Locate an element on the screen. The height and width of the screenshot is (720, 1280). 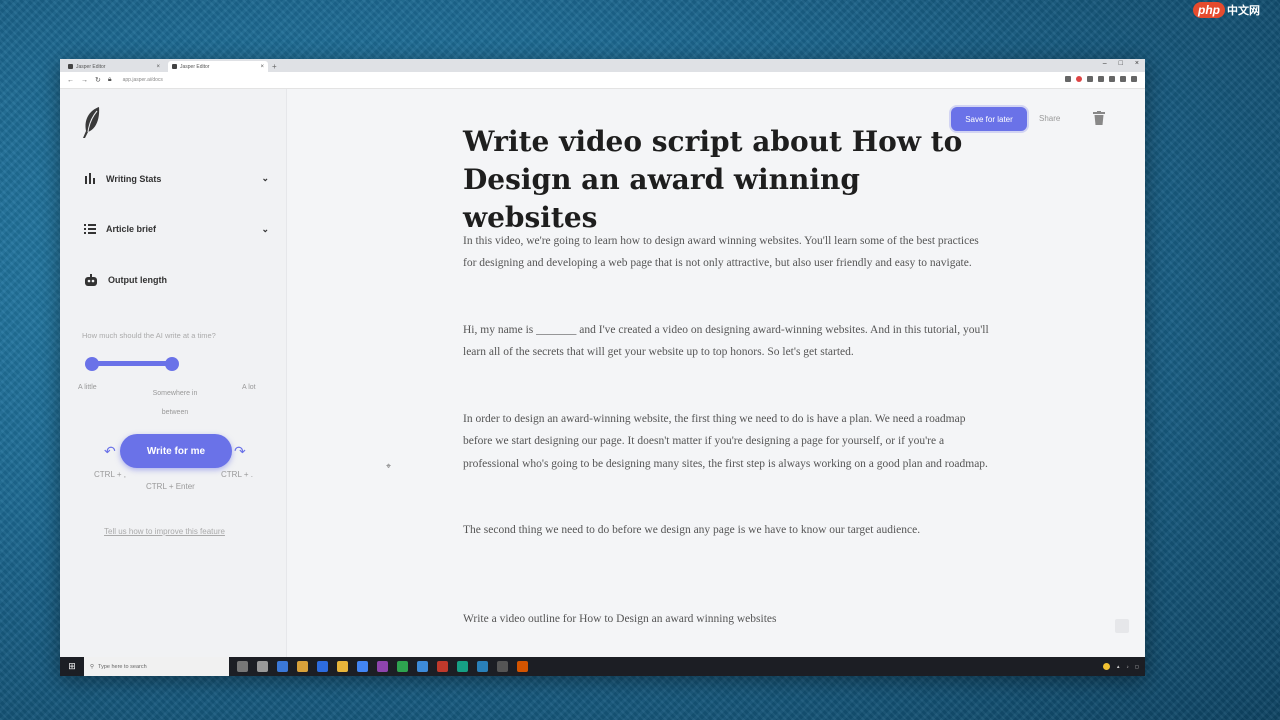
back-icon: ← is located at coordinates (70, 80).